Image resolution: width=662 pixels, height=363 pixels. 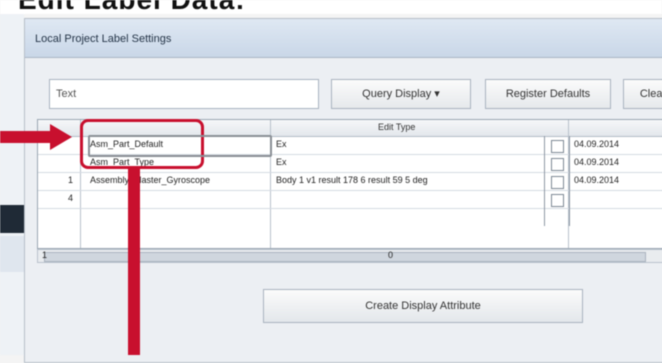 What do you see at coordinates (184, 94) in the screenshot?
I see `filter-input` at bounding box center [184, 94].